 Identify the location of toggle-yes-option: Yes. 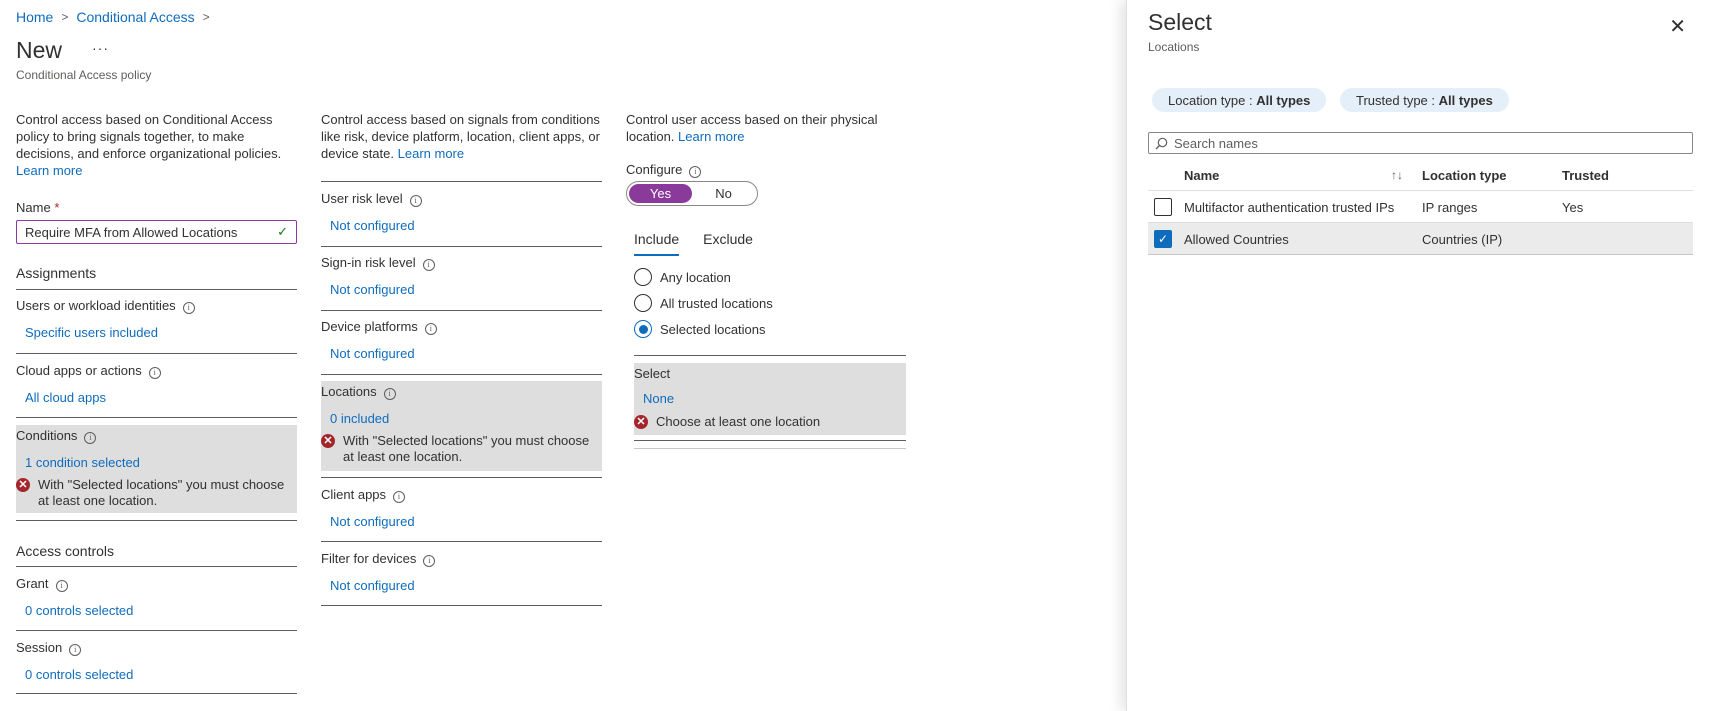
(660, 193).